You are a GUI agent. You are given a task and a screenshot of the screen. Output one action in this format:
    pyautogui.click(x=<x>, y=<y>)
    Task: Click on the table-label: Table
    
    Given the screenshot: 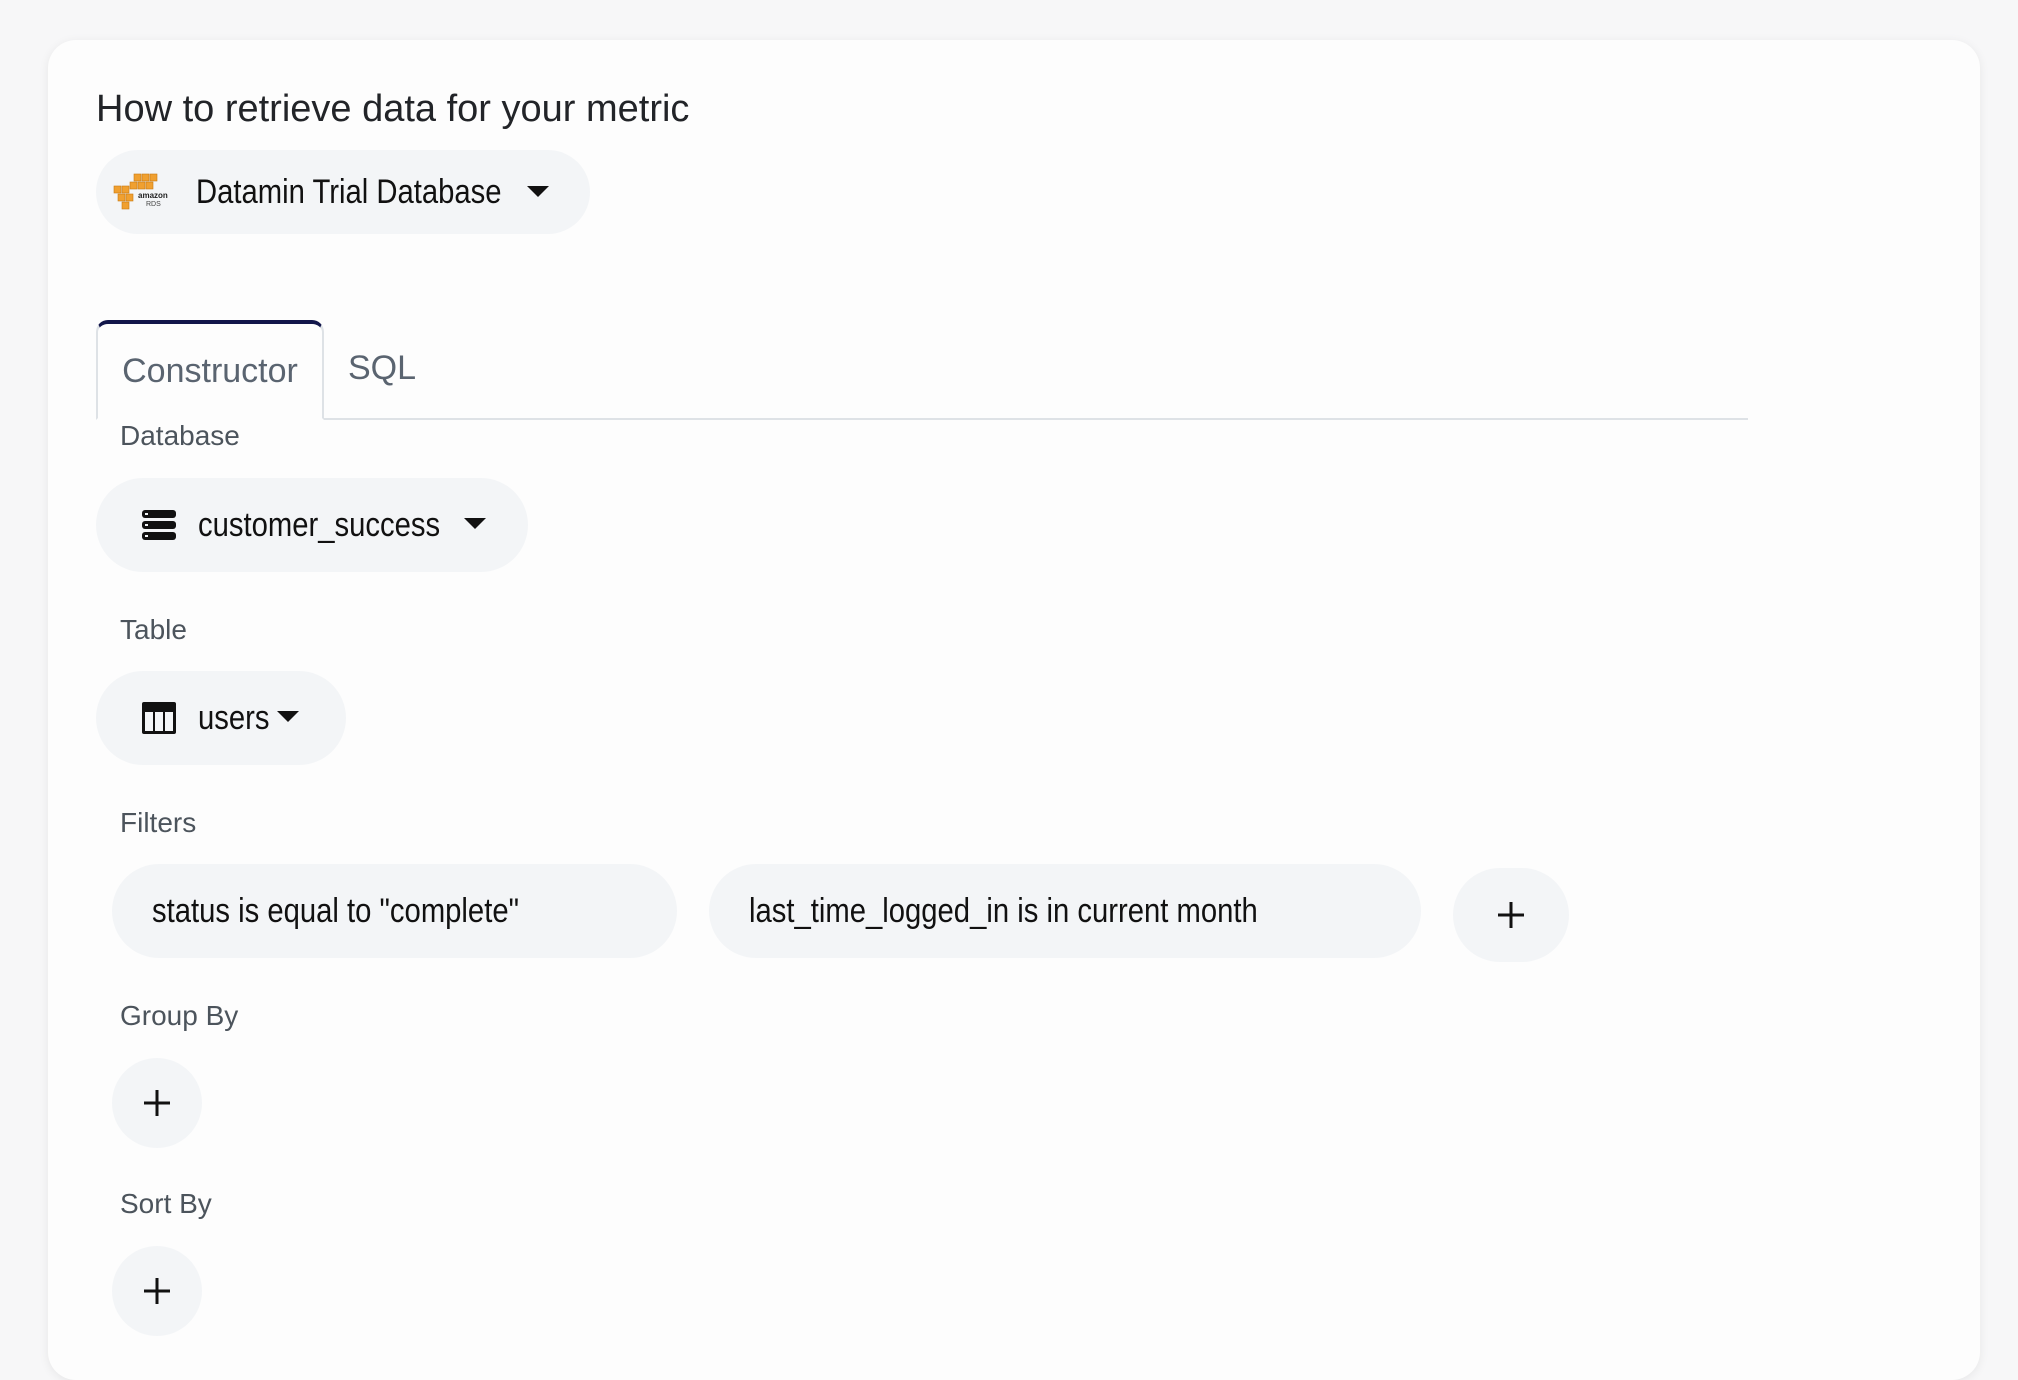 What is the action you would take?
    pyautogui.click(x=153, y=629)
    